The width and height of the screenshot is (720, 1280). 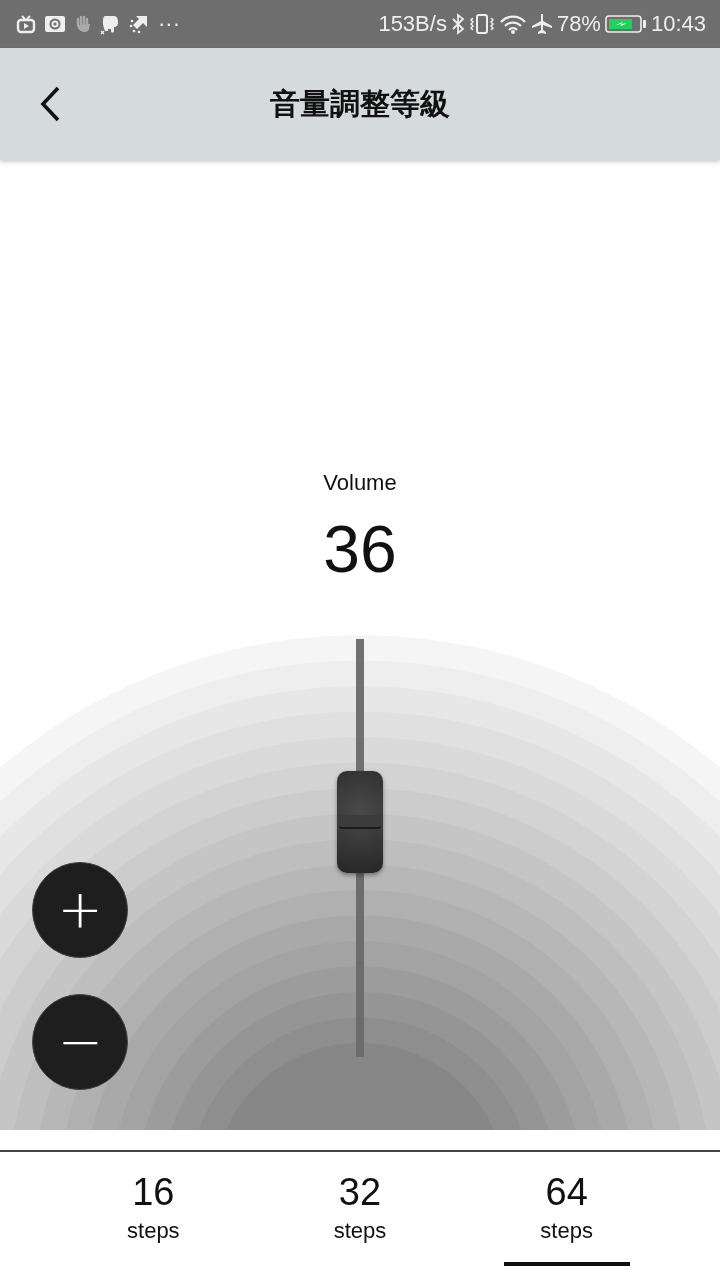 What do you see at coordinates (360, 103) in the screenshot?
I see `page-title: 音量調整等級` at bounding box center [360, 103].